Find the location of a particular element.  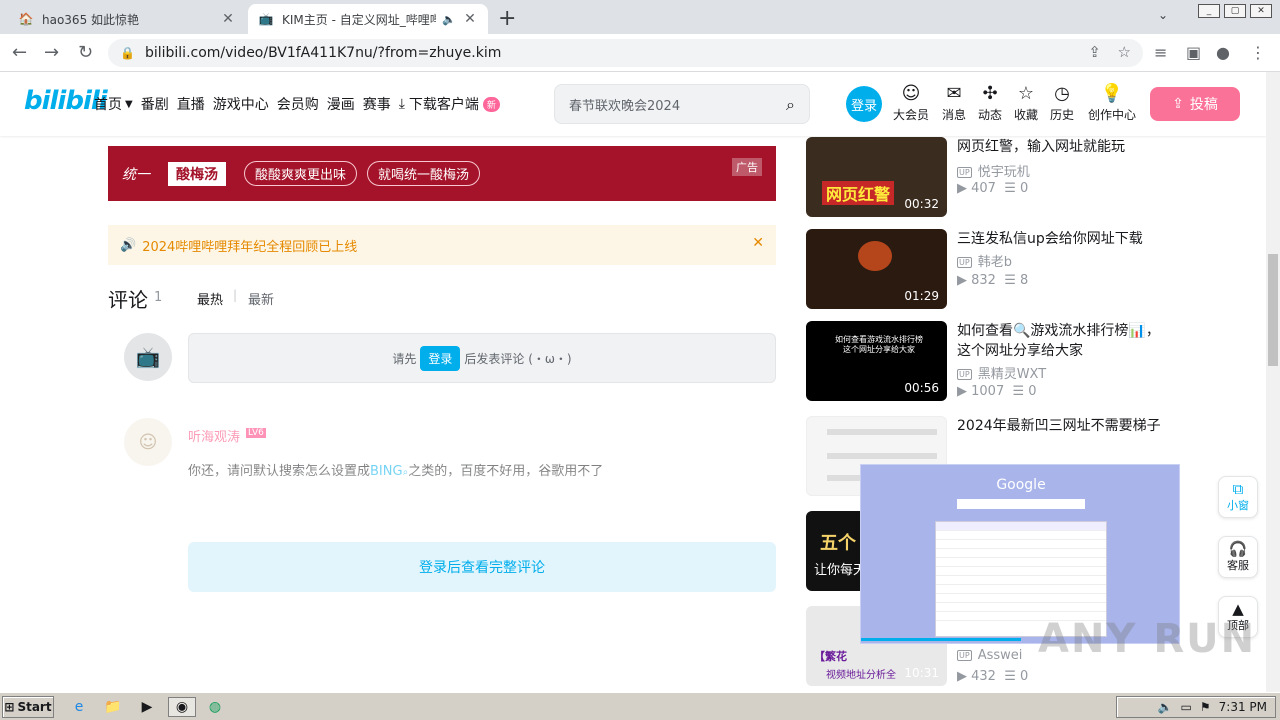

video-stats: ▶ 1007 ☰ 0 is located at coordinates (997, 391).